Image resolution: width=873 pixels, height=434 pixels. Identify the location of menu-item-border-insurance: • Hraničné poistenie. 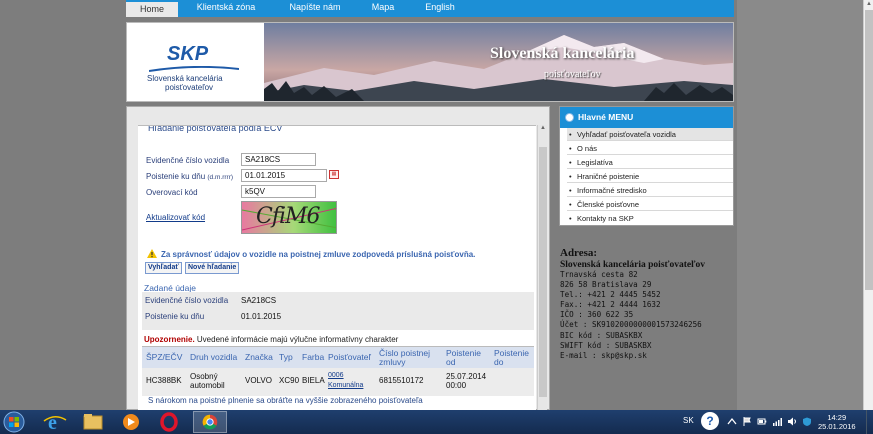
(650, 176).